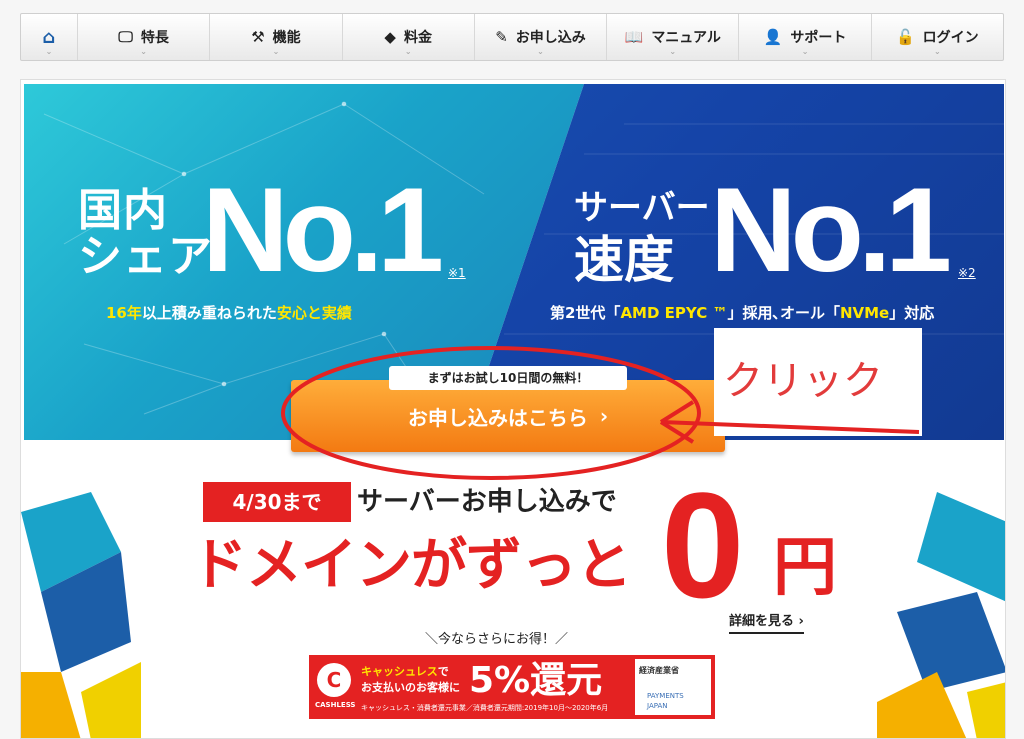  I want to click on share-note: ※1, so click(457, 273).